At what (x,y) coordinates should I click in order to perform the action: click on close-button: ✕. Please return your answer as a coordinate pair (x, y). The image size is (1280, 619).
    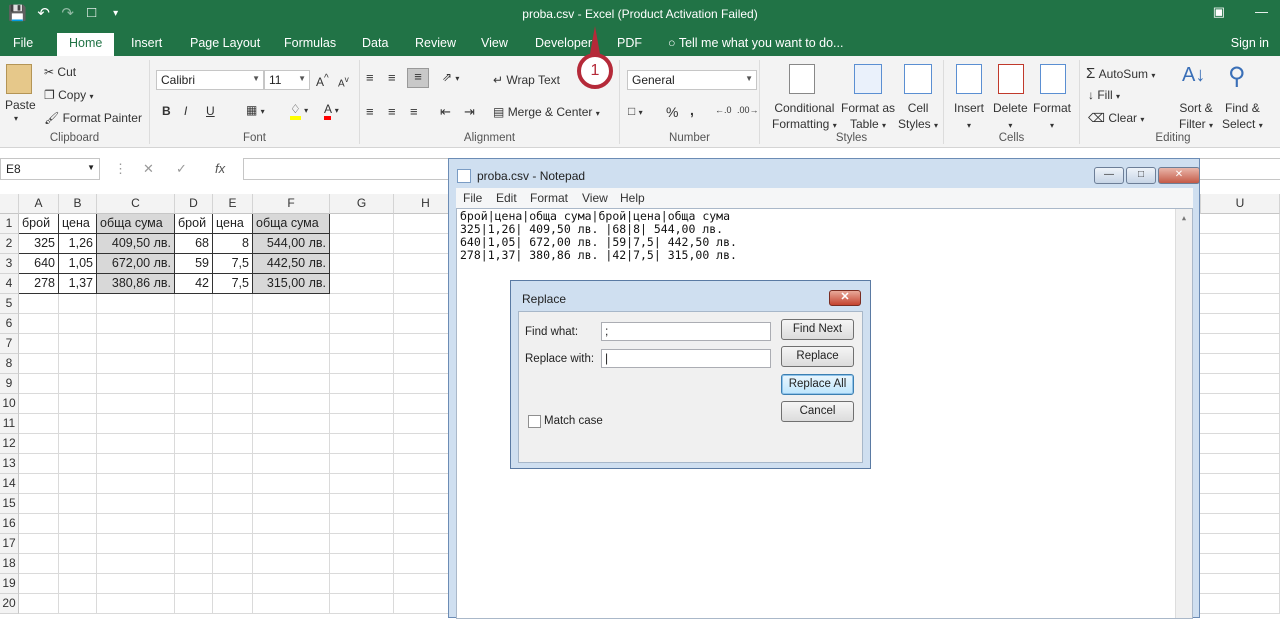
    Looking at the image, I should click on (1179, 175).